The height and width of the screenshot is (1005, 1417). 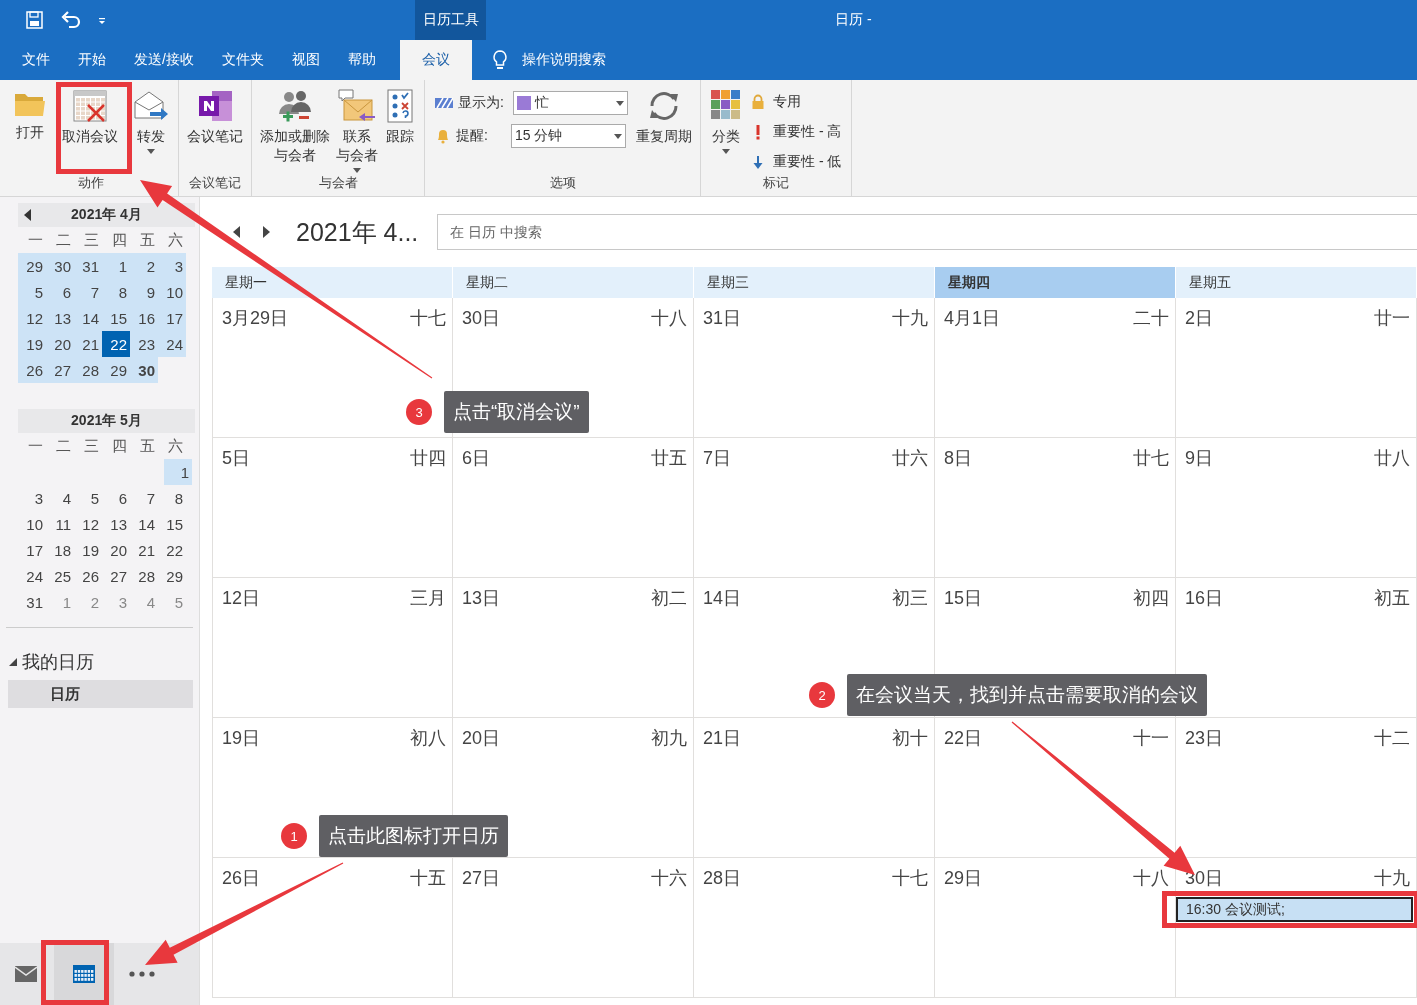 I want to click on folder-group-label: 我的日历, so click(x=58, y=662).